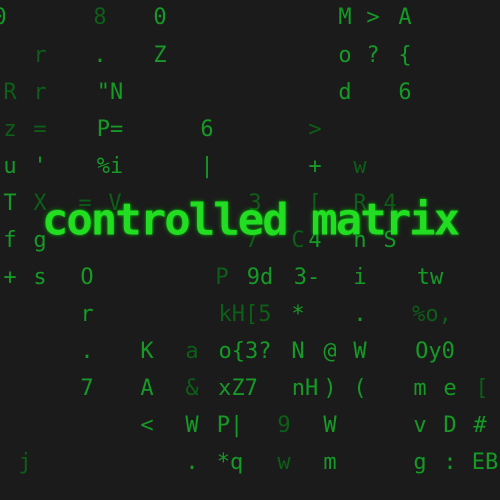 The height and width of the screenshot is (500, 500). What do you see at coordinates (480, 425) in the screenshot?
I see `matrix-glyph: #` at bounding box center [480, 425].